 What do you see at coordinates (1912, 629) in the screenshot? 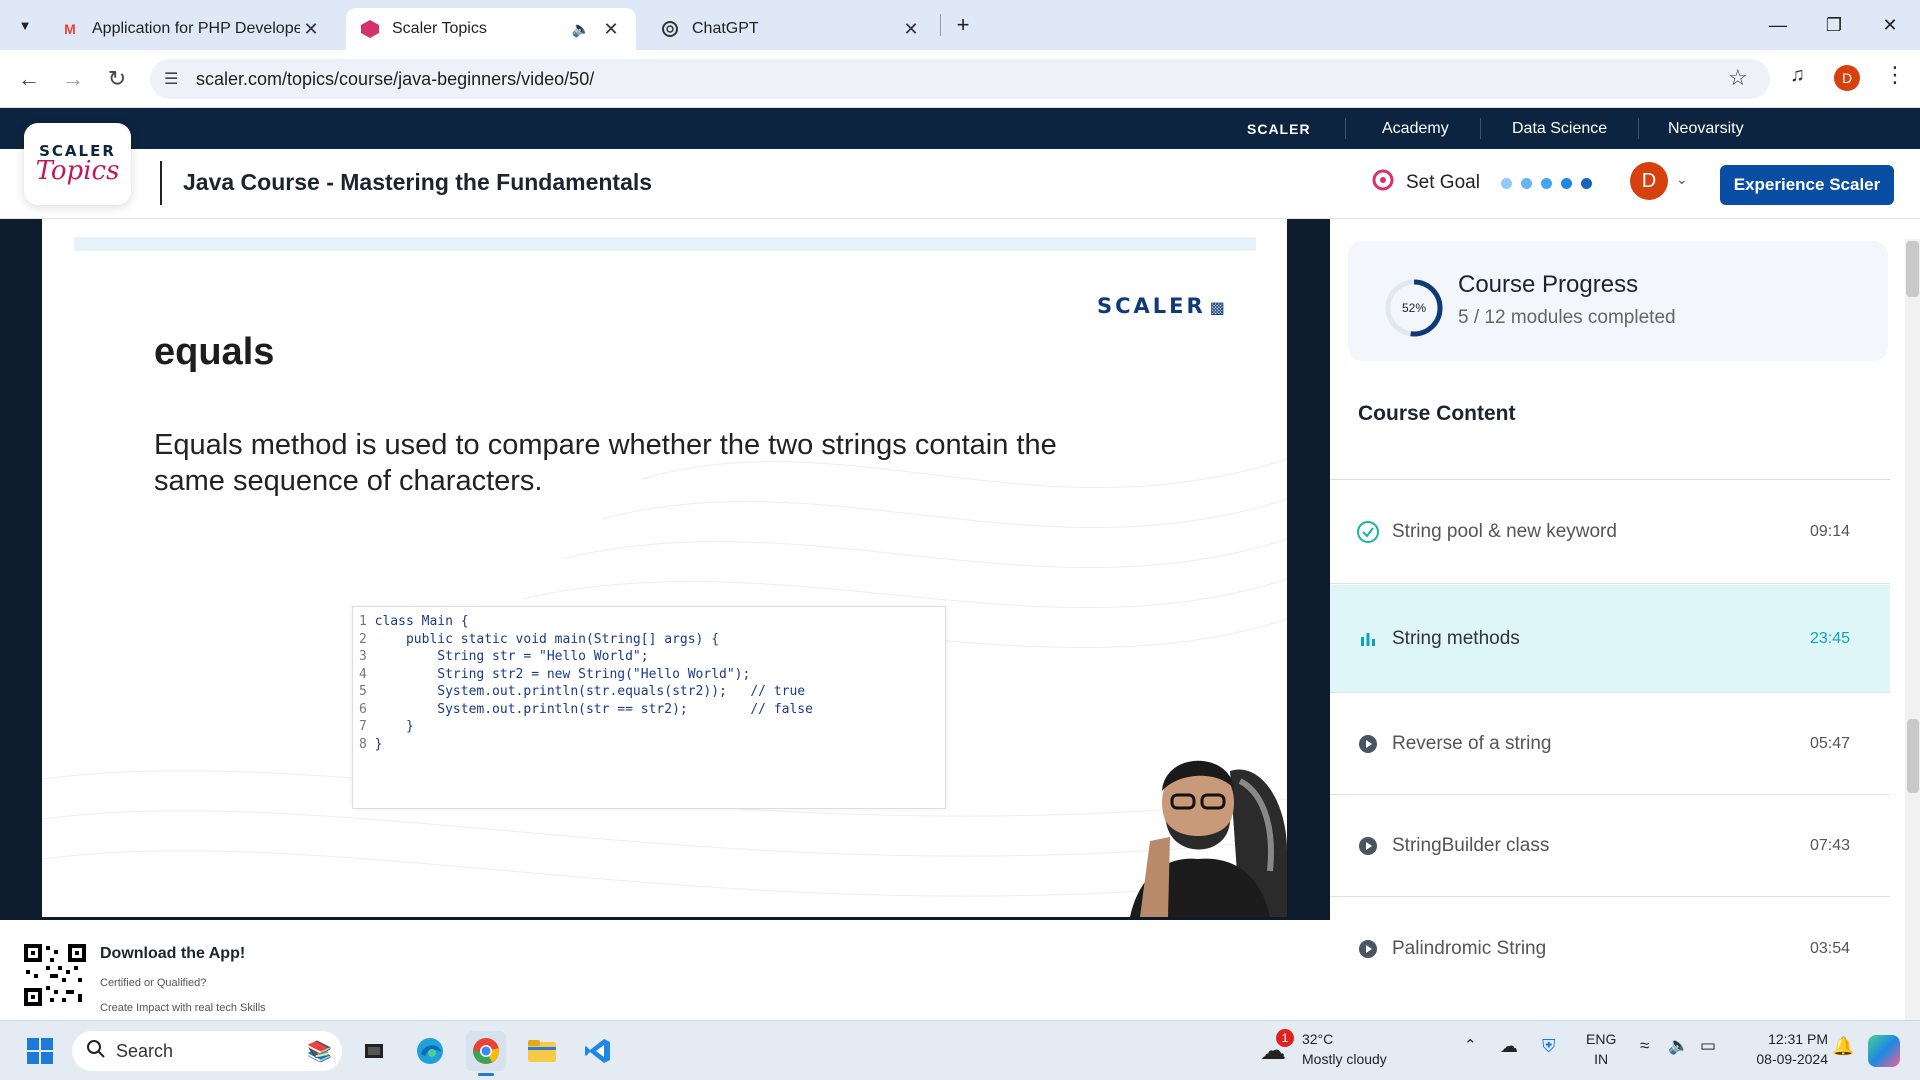
I see `sidebar-scrollbar` at bounding box center [1912, 629].